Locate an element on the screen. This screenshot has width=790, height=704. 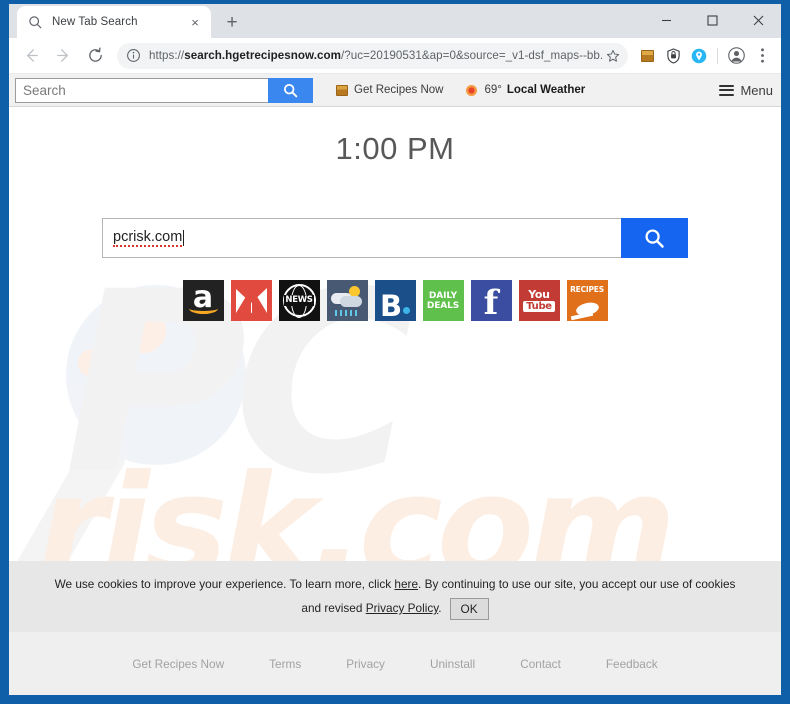
amazon-smile-icon is located at coordinates (203, 308).